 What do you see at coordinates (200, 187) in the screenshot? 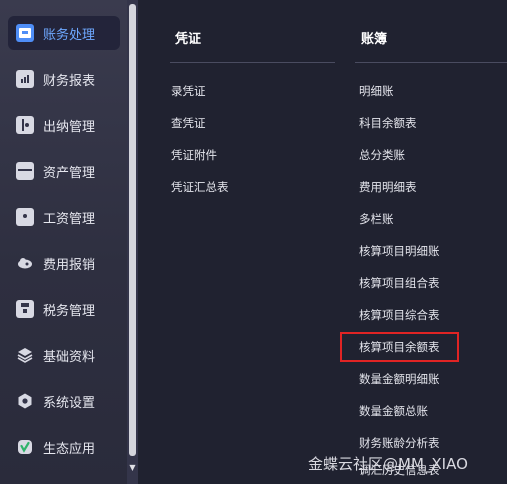
I see `link-voucher-summary: 凭证汇总表` at bounding box center [200, 187].